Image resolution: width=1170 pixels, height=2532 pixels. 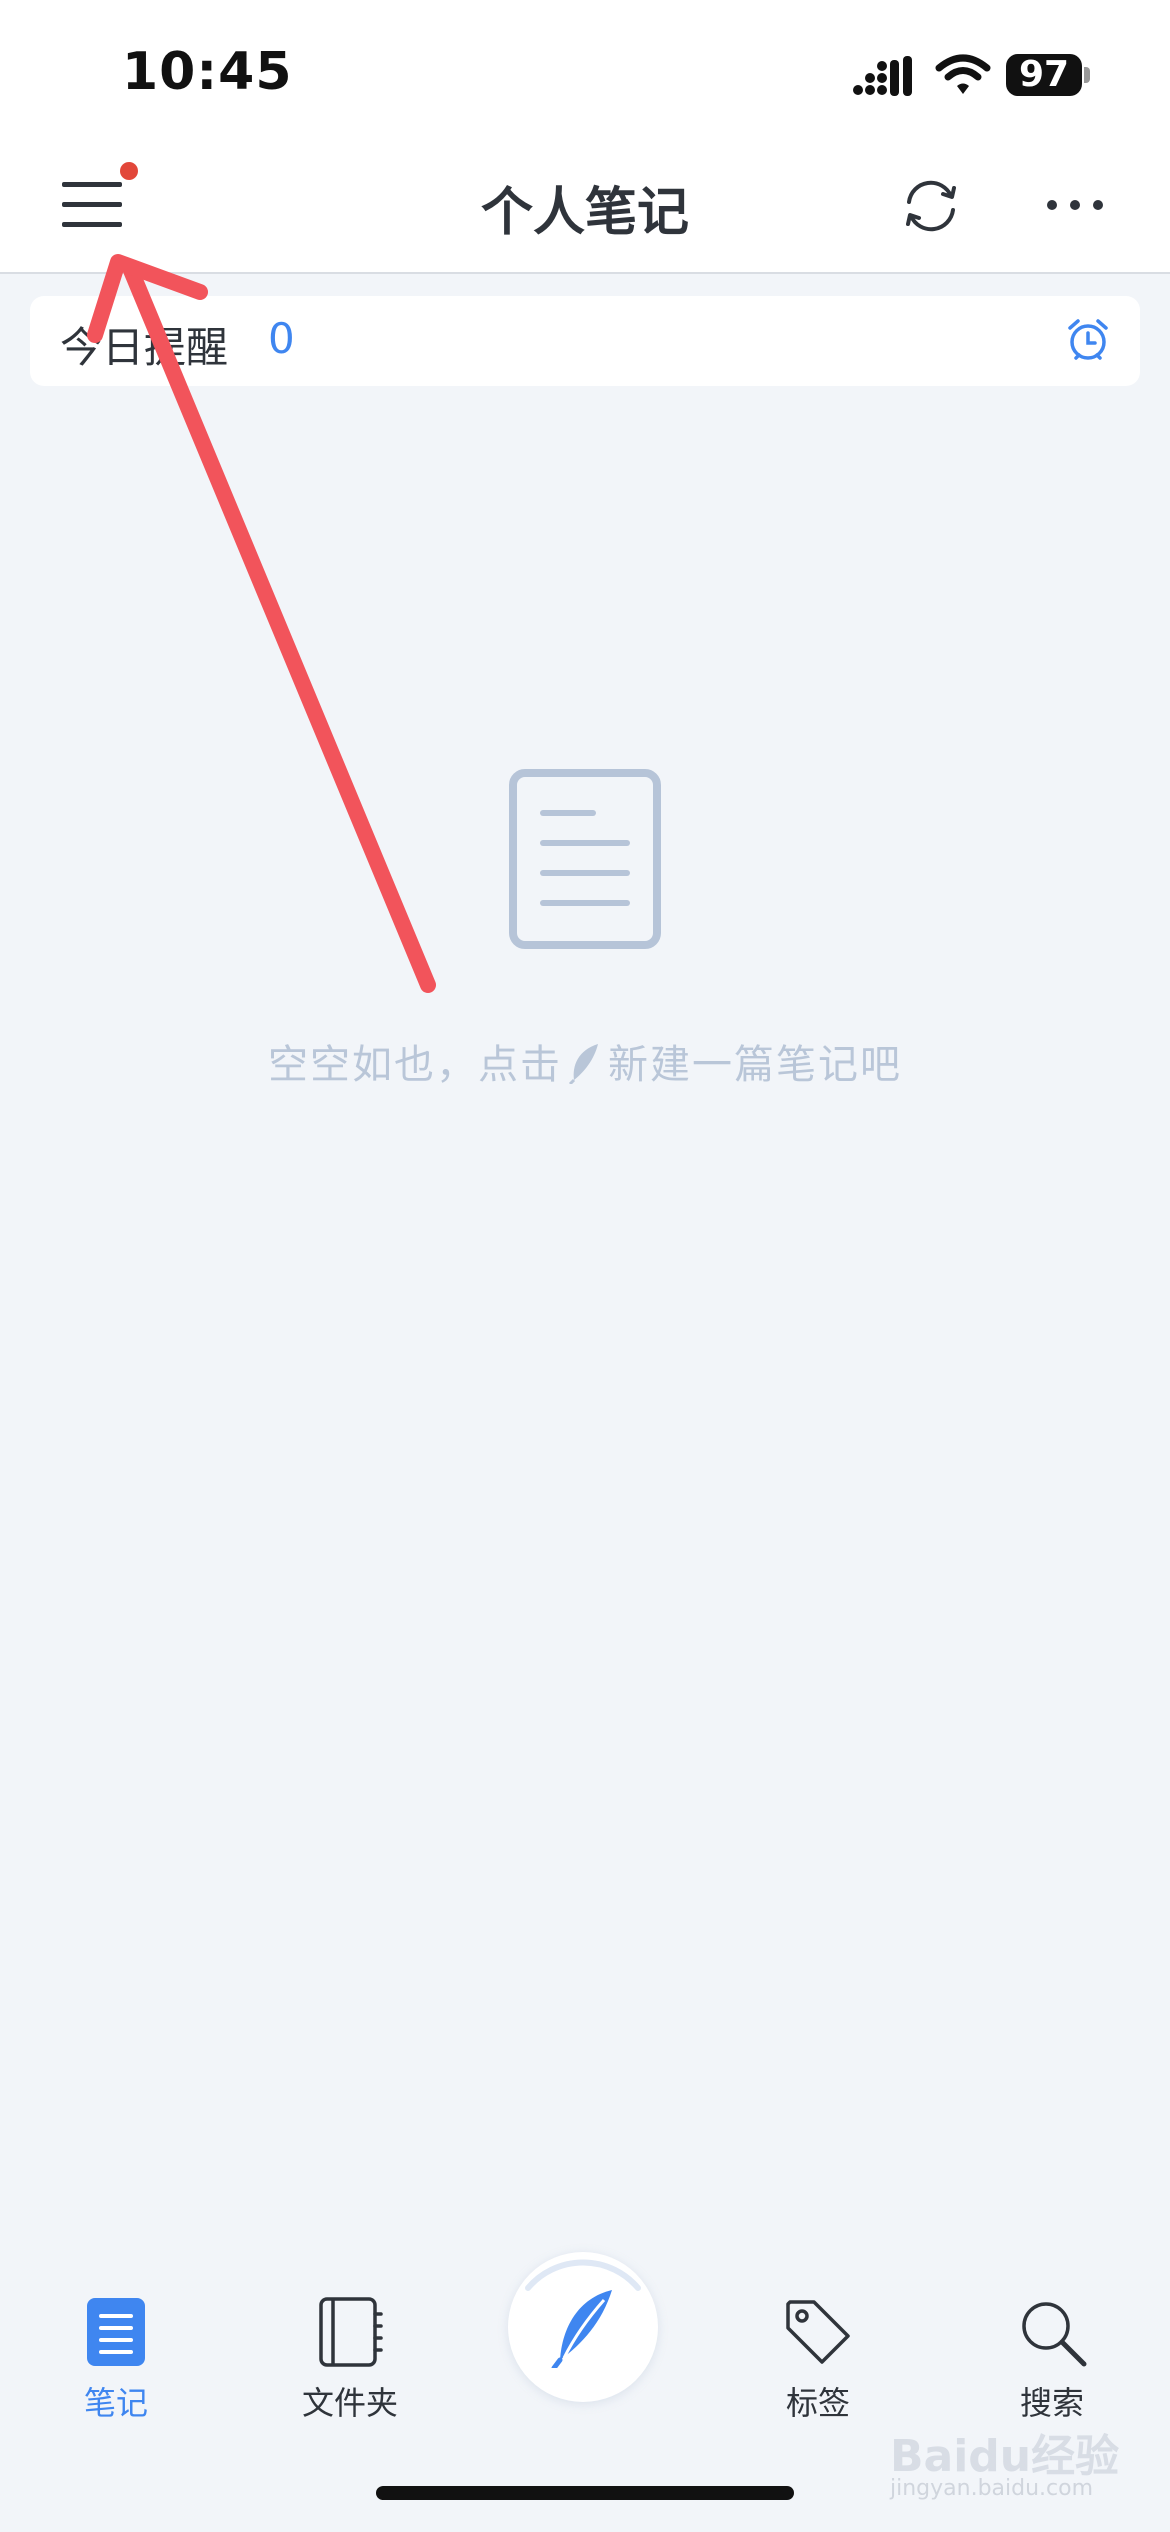 I want to click on watermark-url: jingyan.baidu.com, so click(x=992, y=2488).